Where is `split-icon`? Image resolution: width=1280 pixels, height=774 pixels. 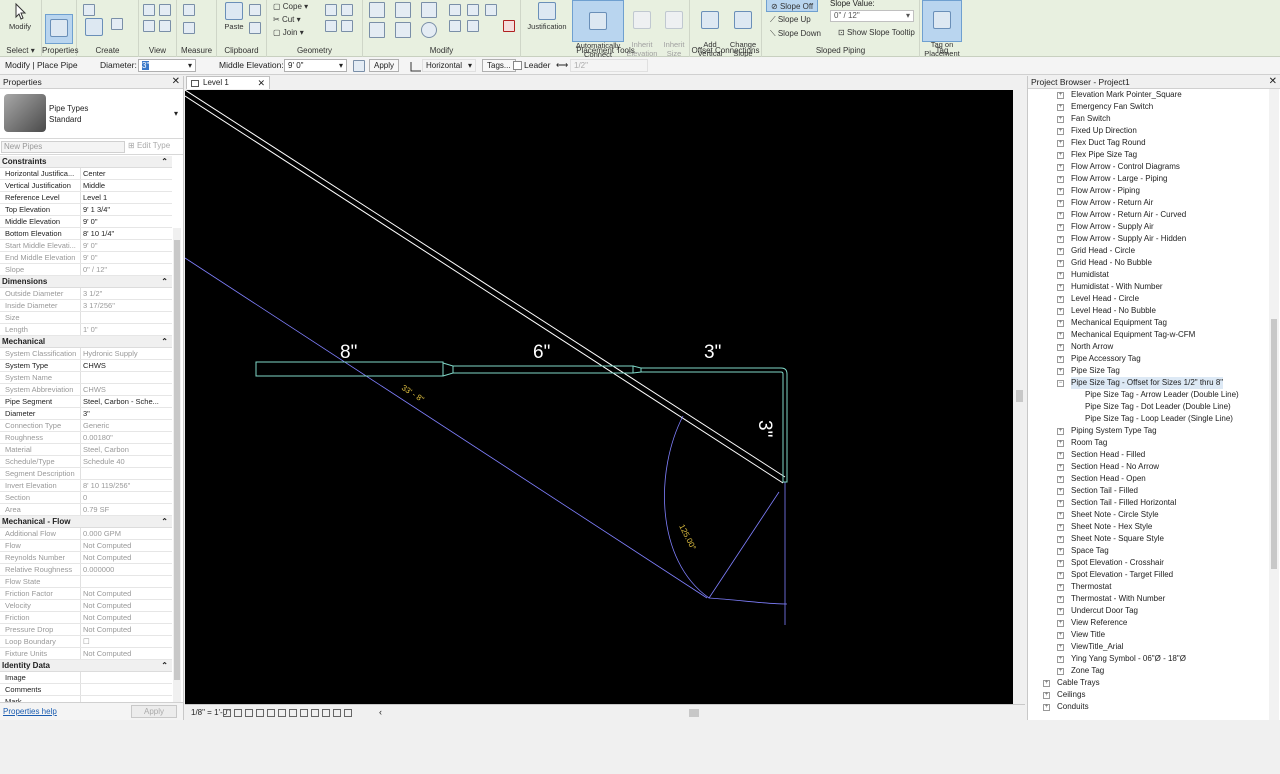 split-icon is located at coordinates (473, 10).